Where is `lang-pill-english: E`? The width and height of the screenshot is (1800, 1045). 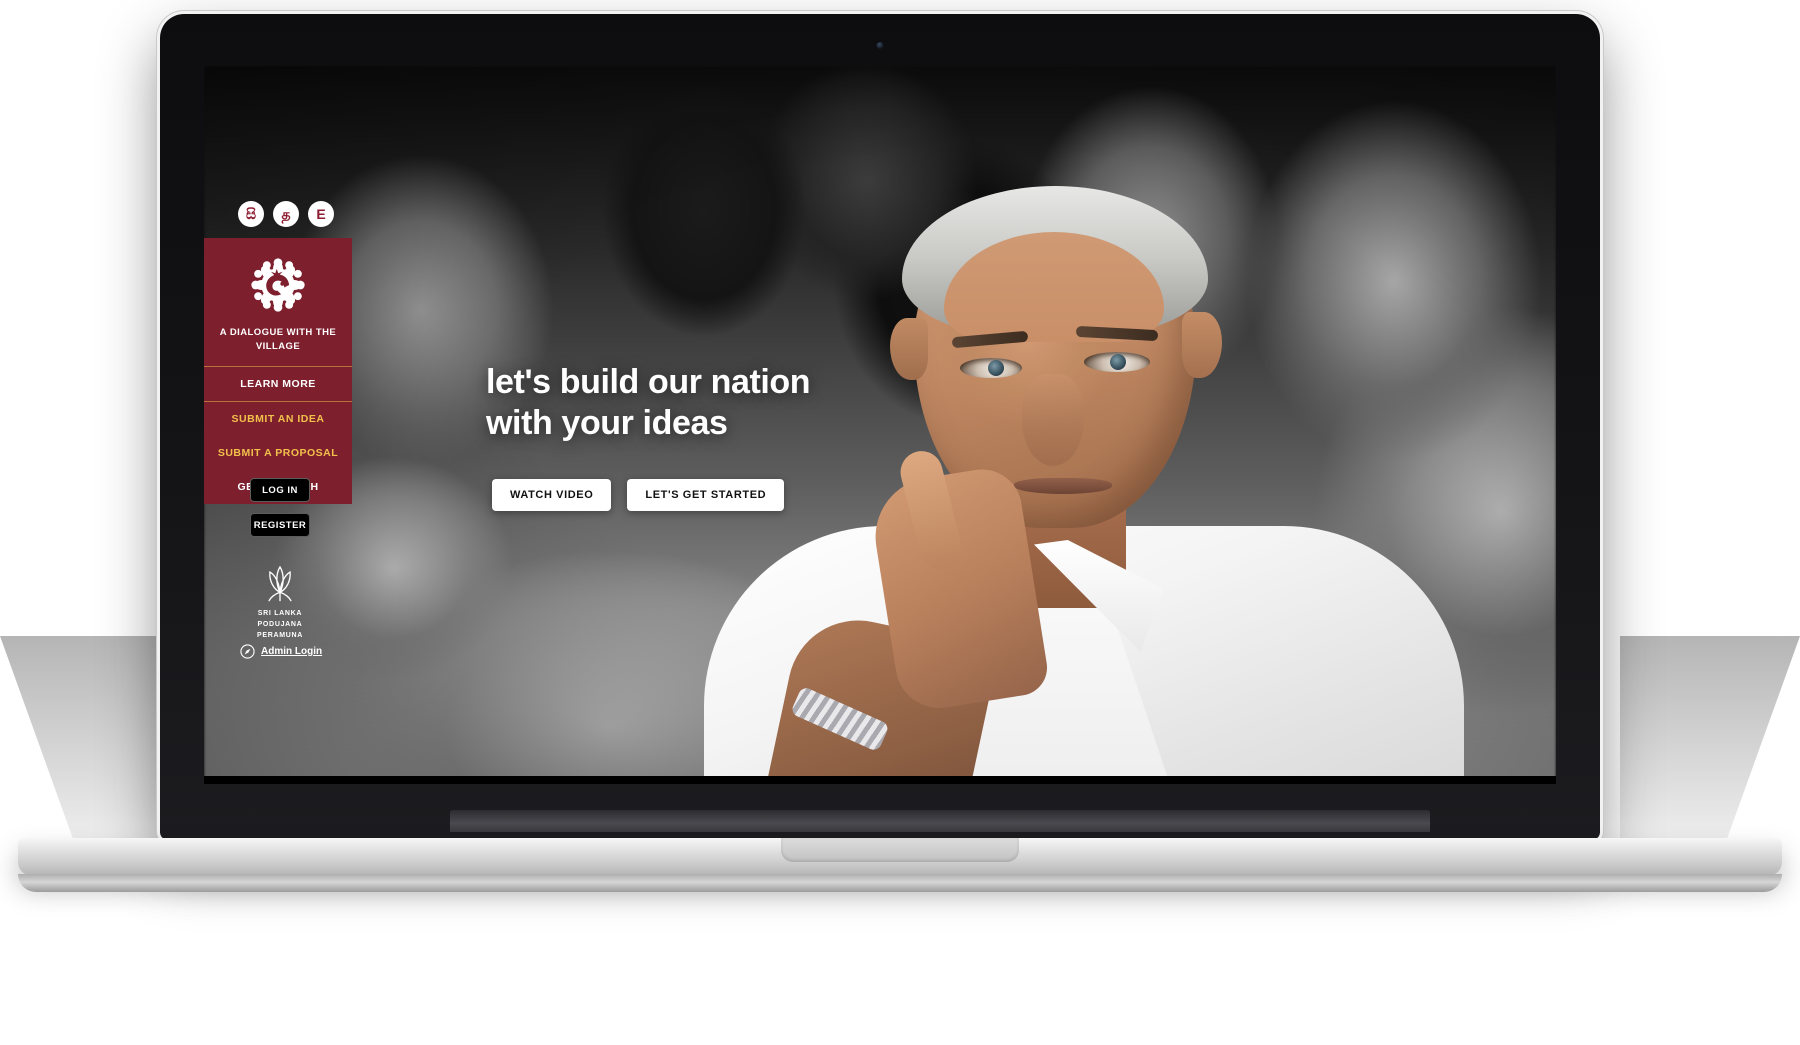 lang-pill-english: E is located at coordinates (321, 214).